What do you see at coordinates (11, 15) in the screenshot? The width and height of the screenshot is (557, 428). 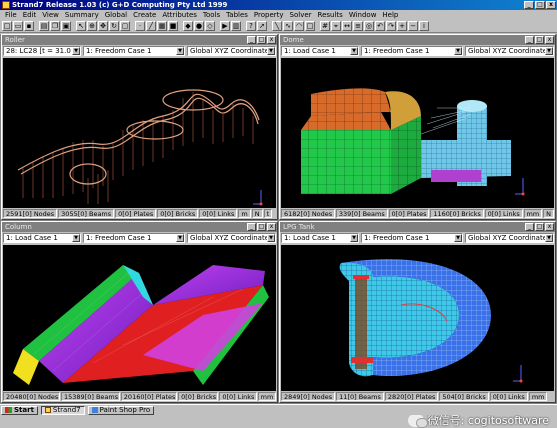 I see `menu-file: File` at bounding box center [11, 15].